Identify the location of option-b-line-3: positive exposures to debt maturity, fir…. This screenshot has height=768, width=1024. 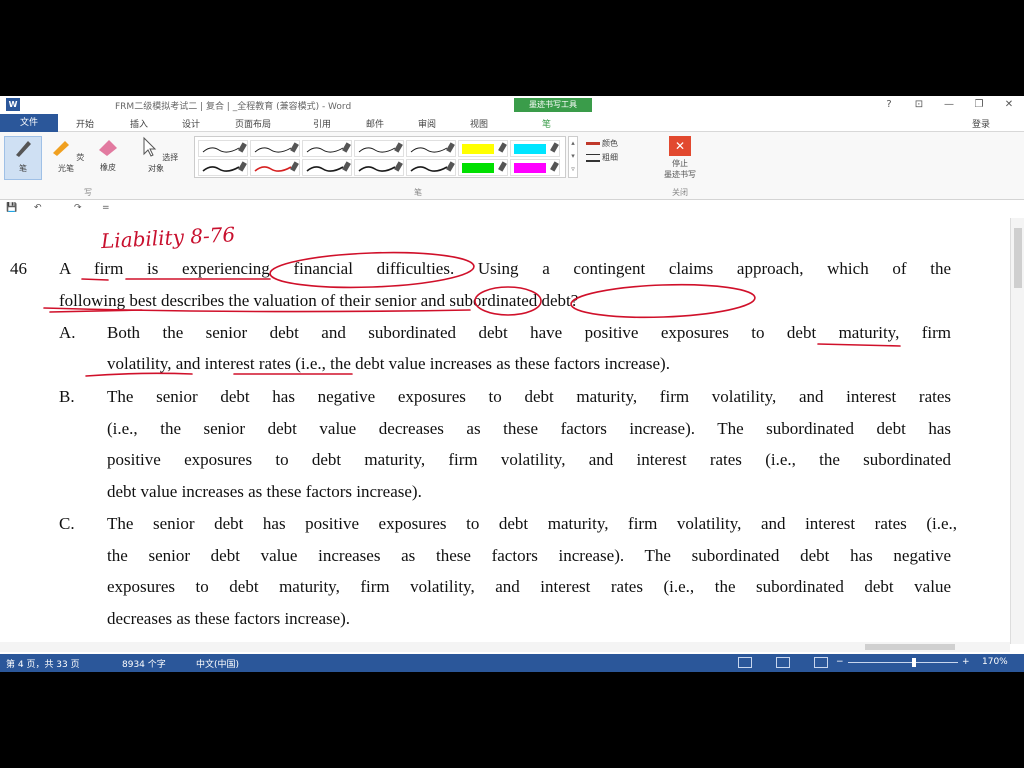
(529, 459).